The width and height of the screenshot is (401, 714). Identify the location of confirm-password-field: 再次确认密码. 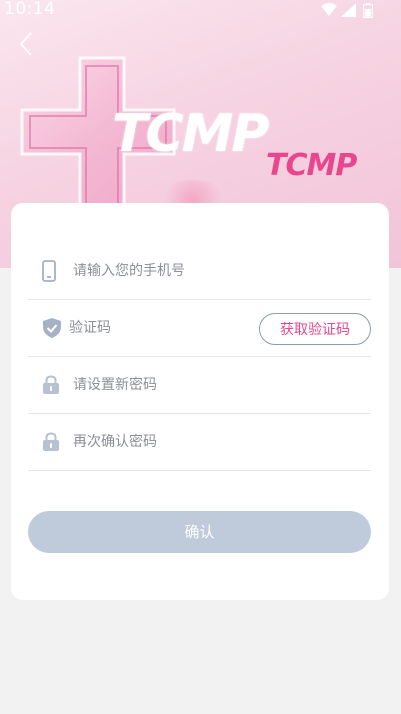
(199, 442).